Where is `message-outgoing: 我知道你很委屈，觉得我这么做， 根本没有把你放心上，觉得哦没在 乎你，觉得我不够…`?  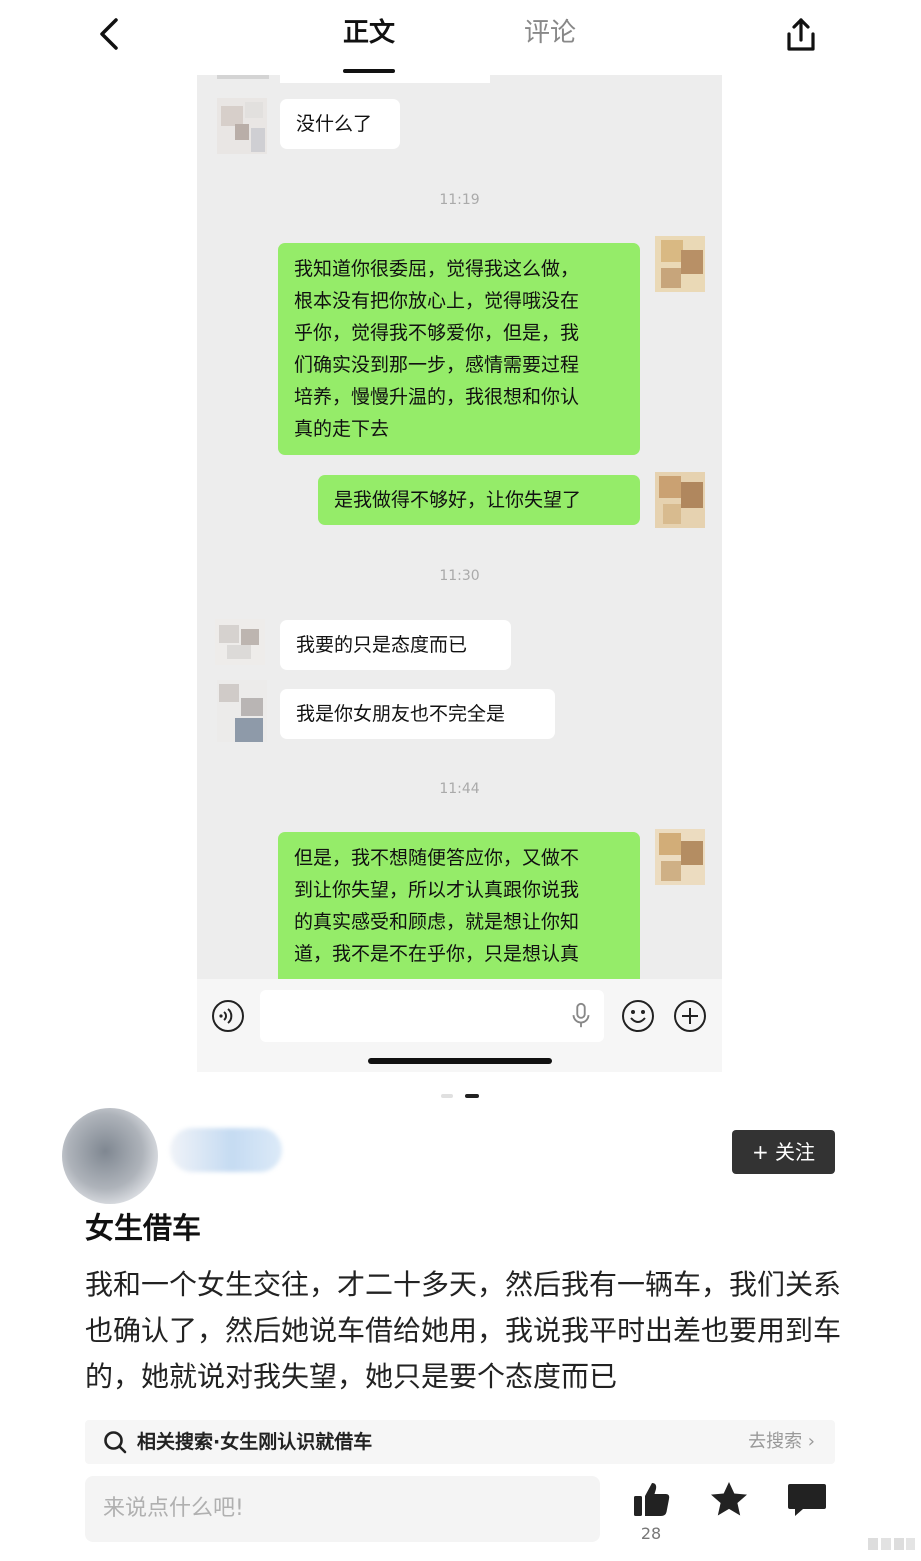 message-outgoing: 我知道你很委屈，觉得我这么做， 根本没有把你放心上，觉得哦没在 乎你，觉得我不够… is located at coordinates (459, 349).